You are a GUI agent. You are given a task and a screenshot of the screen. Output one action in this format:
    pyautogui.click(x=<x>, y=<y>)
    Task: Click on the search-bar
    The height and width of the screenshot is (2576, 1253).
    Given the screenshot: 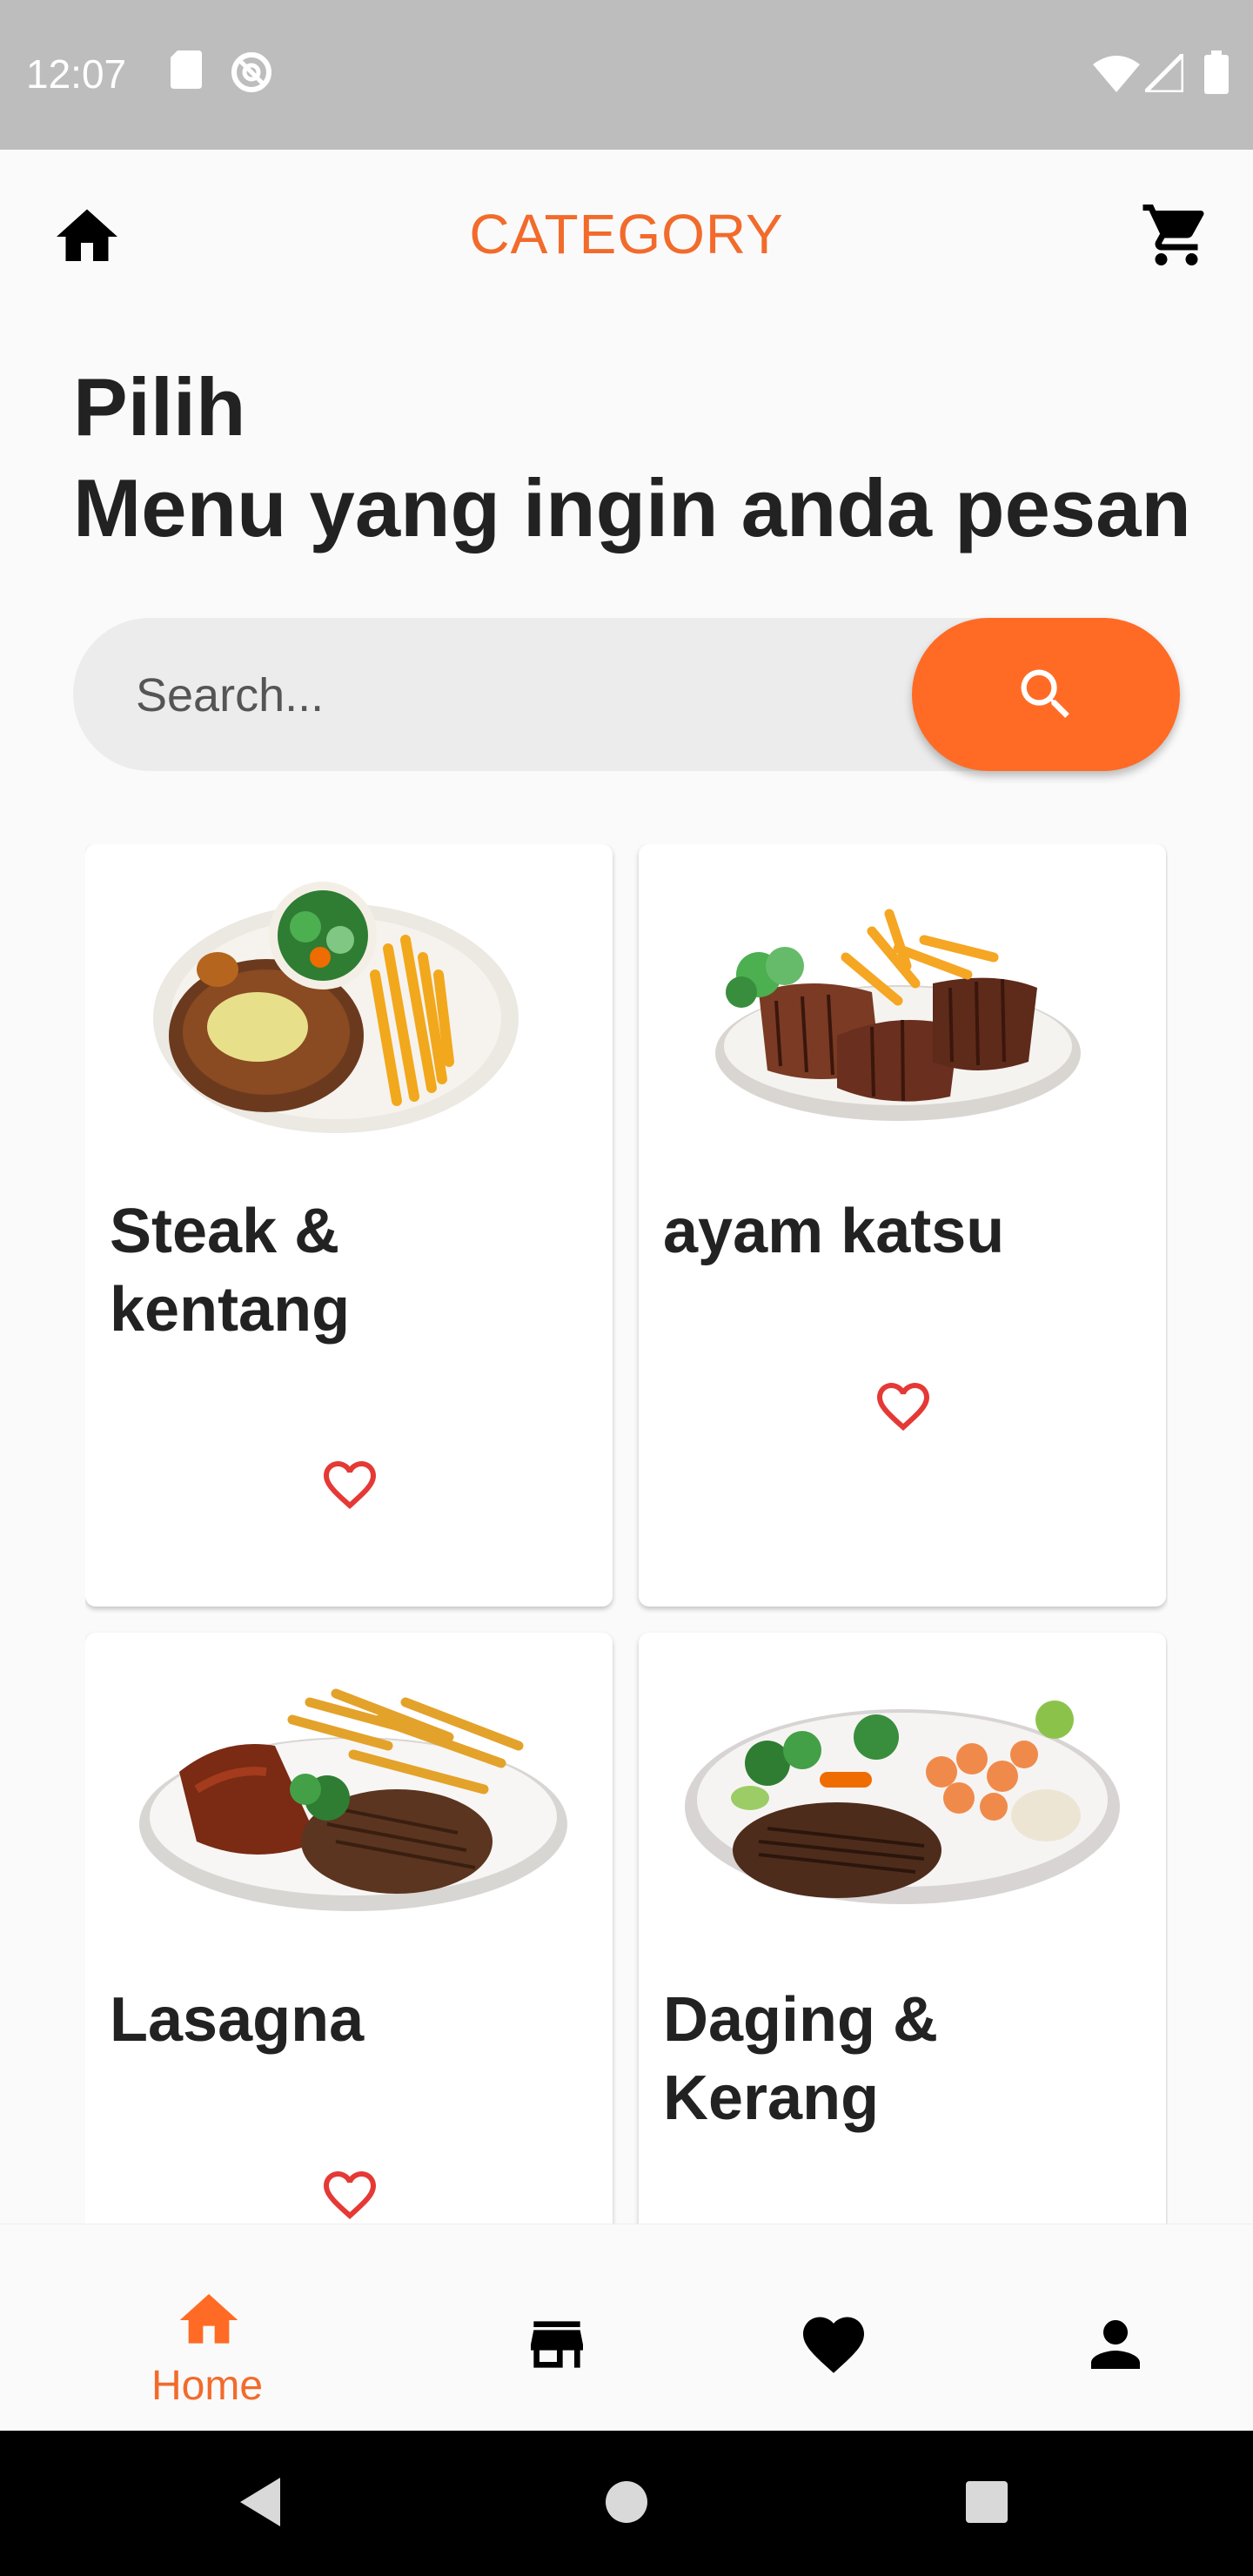 What is the action you would take?
    pyautogui.click(x=626, y=696)
    